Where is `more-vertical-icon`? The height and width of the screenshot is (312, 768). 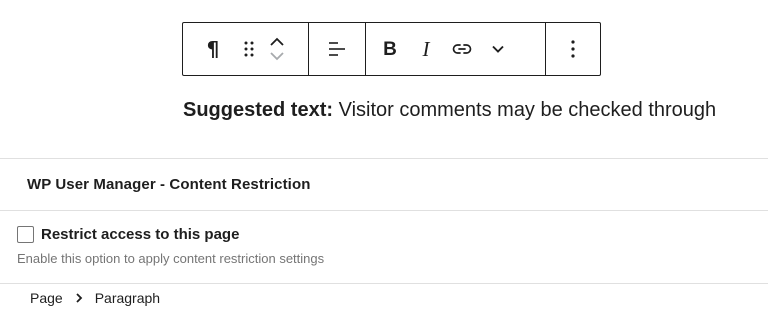 more-vertical-icon is located at coordinates (573, 49).